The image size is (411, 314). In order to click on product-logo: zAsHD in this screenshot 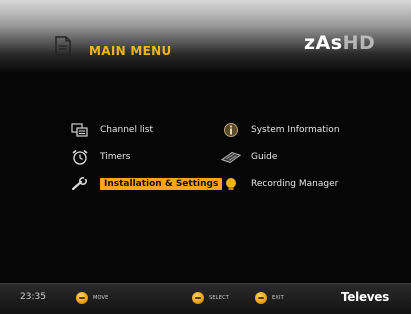, I will do `click(339, 43)`.